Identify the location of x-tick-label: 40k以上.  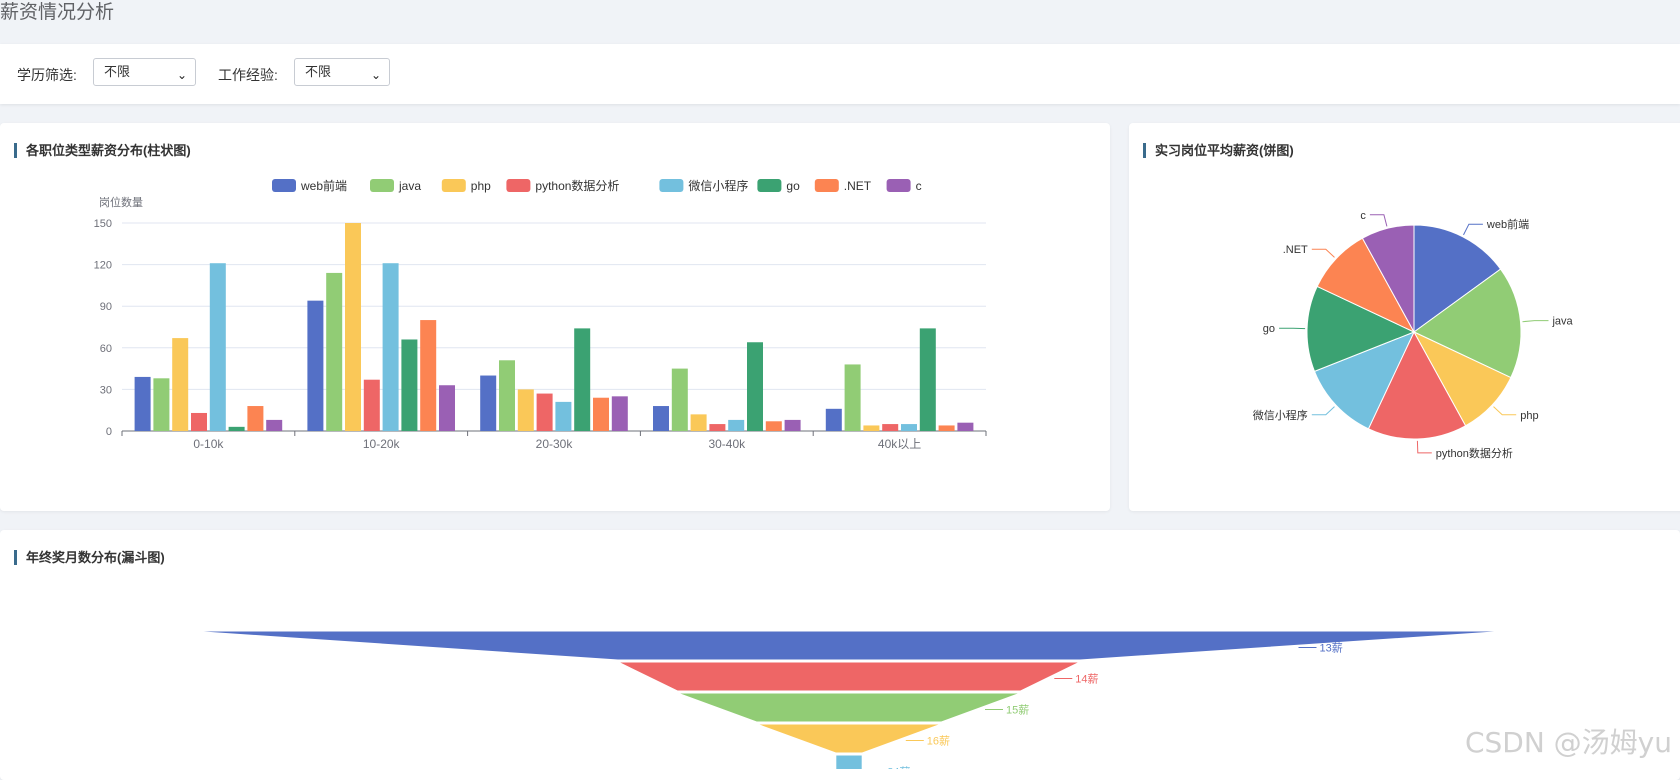
(899, 444).